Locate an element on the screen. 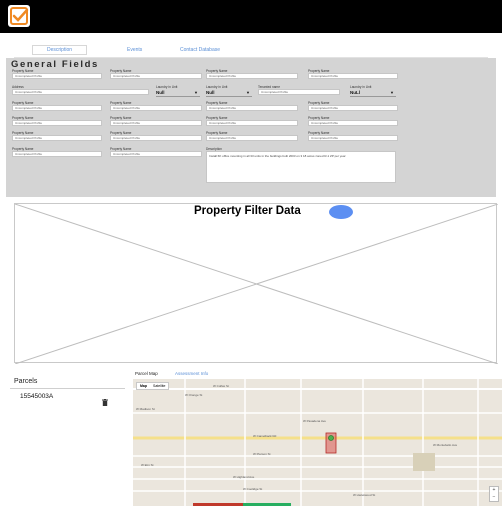  tab-description: Description is located at coordinates (60, 50).